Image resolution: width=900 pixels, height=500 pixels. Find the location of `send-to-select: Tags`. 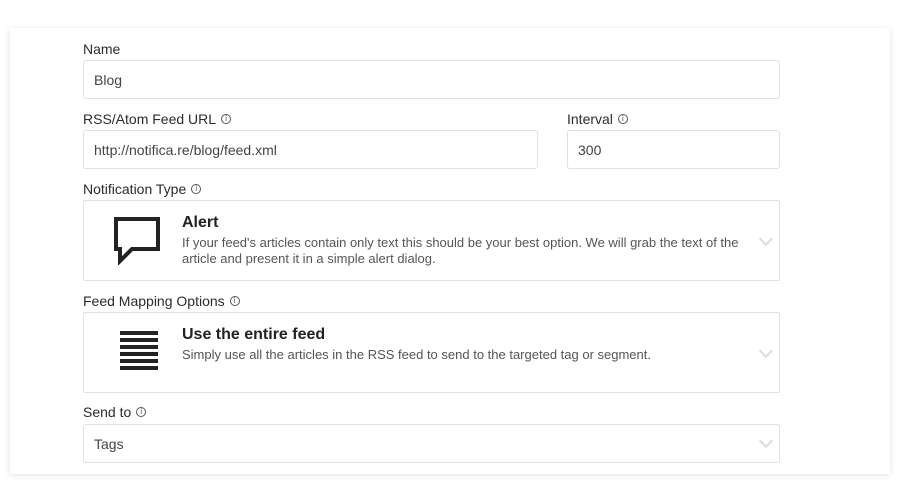

send-to-select: Tags is located at coordinates (431, 443).